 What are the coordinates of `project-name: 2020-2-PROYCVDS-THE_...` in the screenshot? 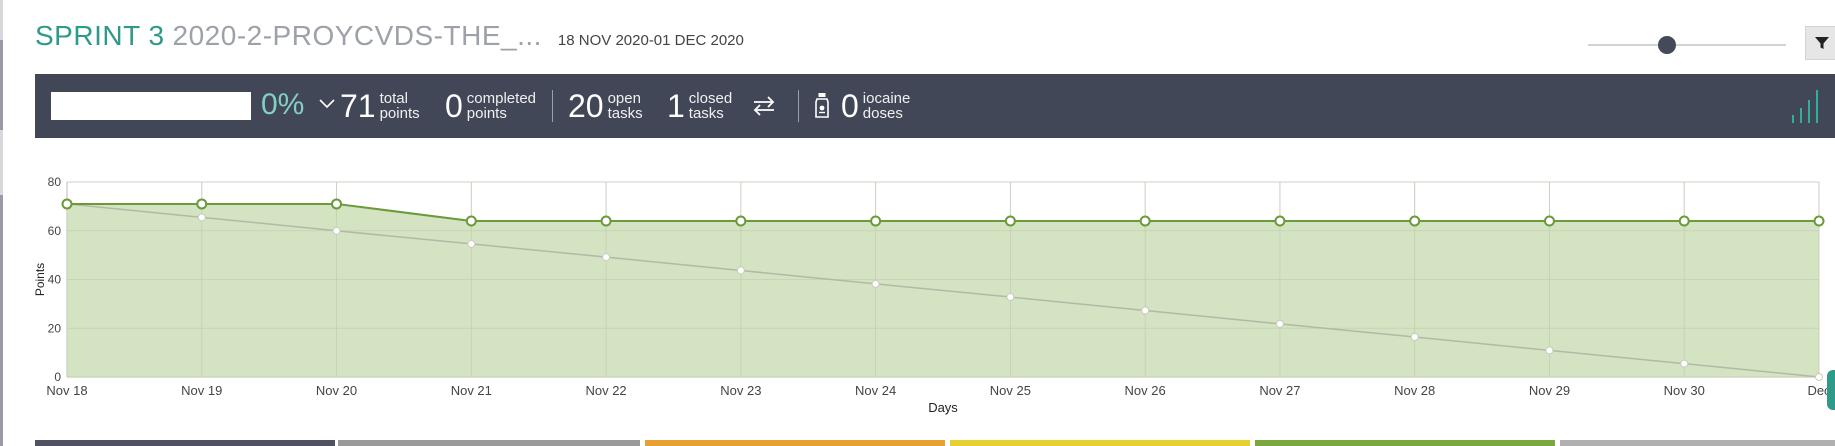 It's located at (357, 36).